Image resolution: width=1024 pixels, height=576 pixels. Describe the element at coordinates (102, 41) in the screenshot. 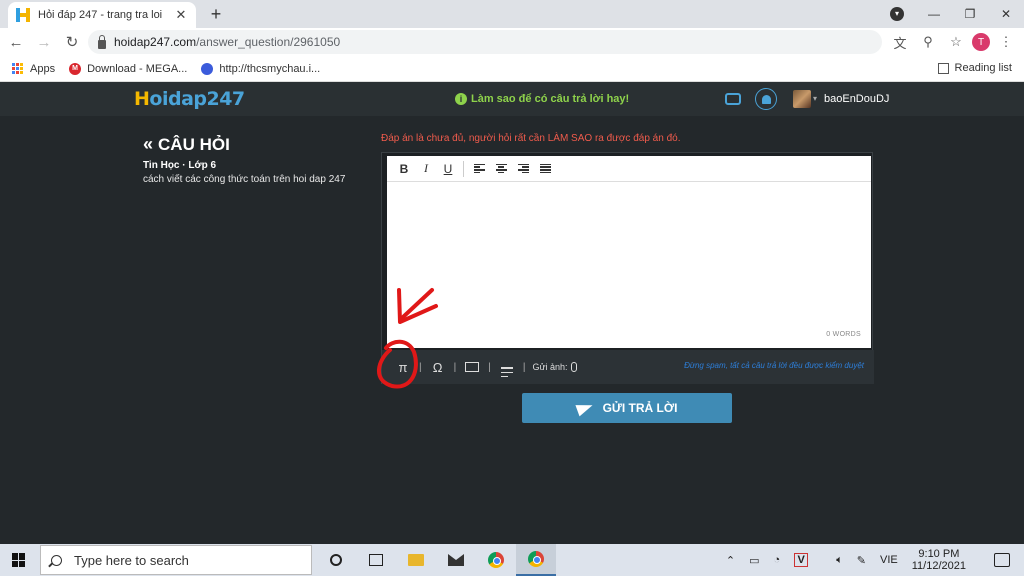

I see `lock-icon` at that location.